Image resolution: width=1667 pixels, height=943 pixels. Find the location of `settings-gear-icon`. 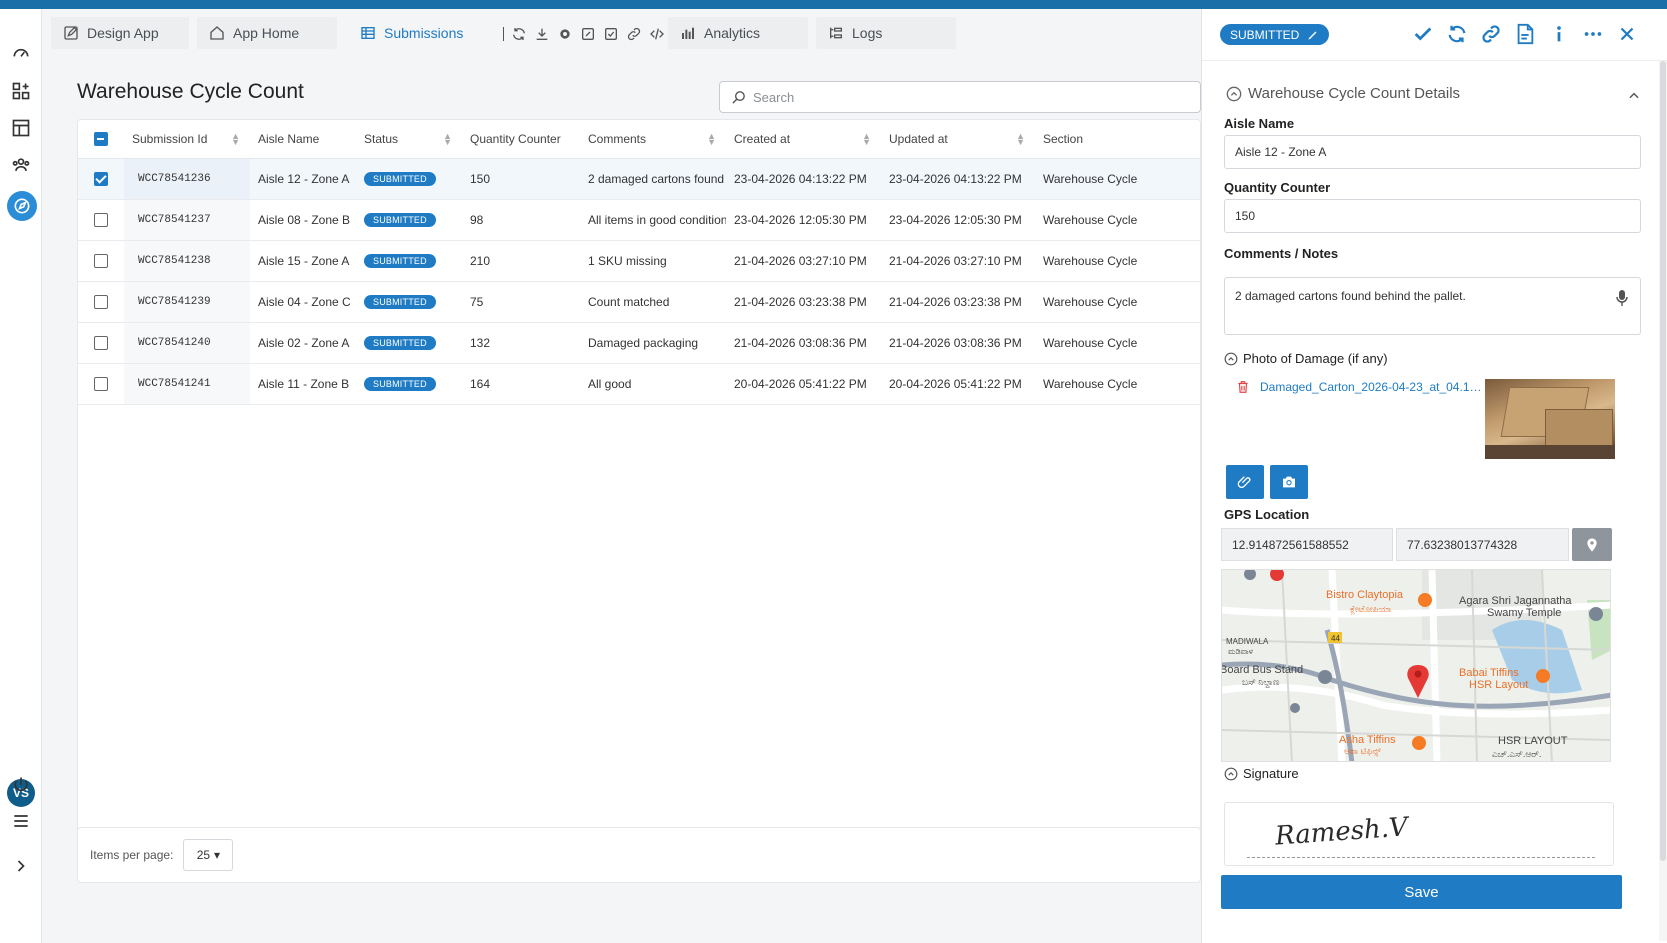

settings-gear-icon is located at coordinates (565, 34).